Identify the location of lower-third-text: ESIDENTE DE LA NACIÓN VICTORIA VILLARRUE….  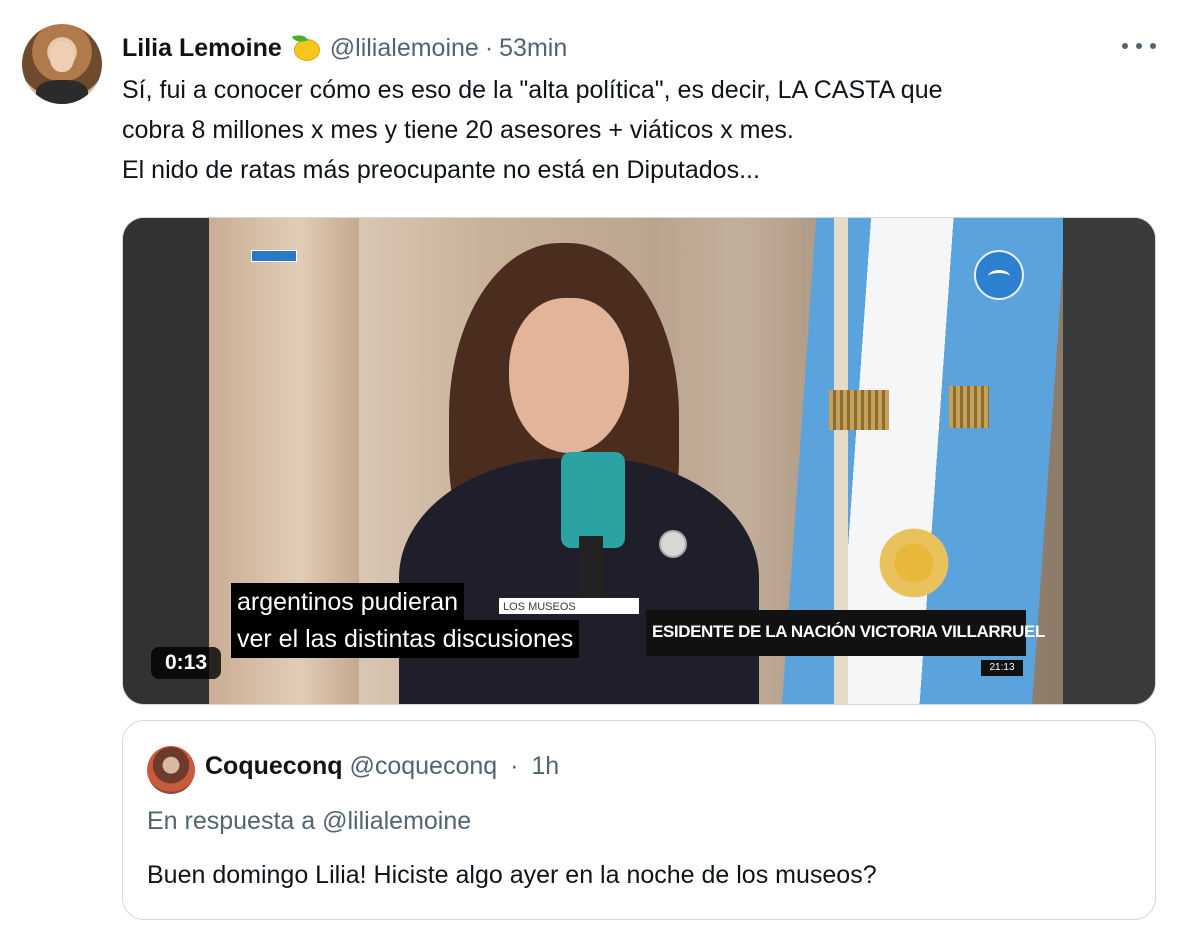
(848, 631).